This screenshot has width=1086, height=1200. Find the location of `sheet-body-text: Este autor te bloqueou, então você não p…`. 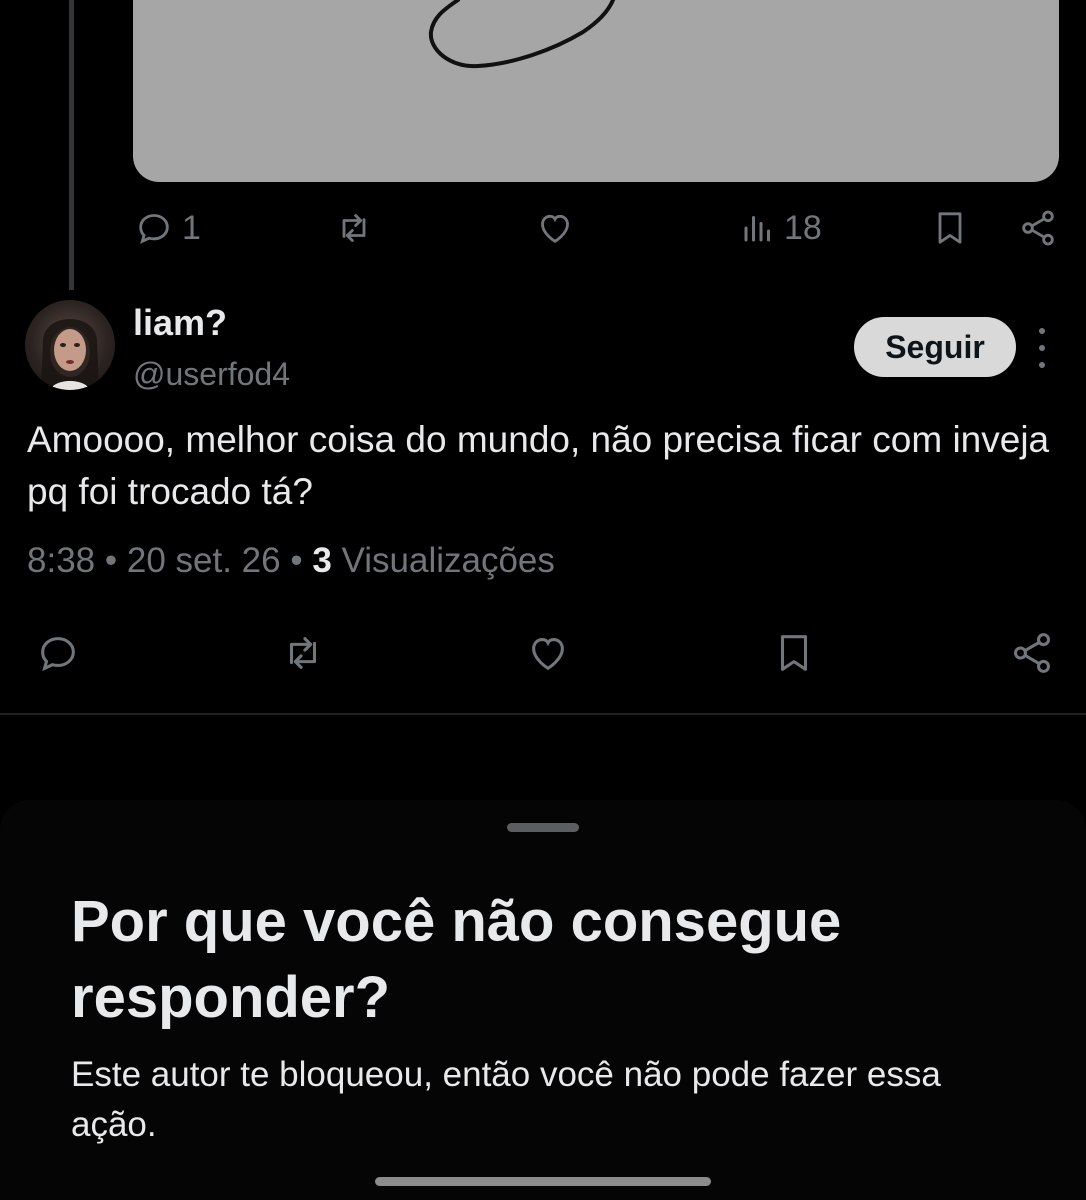

sheet-body-text: Este autor te bloqueou, então você não p… is located at coordinates (506, 1099).